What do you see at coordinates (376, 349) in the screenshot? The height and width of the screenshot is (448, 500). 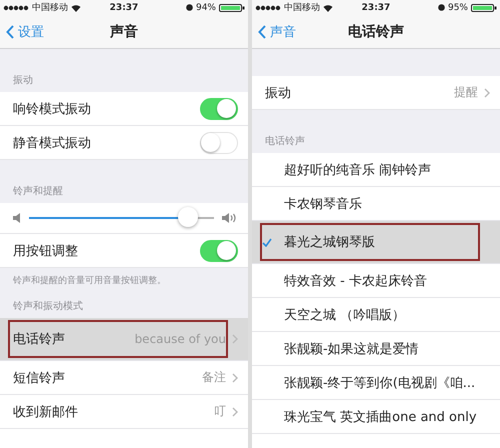 I see `ringtone-row: 张靓颖-如果这就是爱情` at bounding box center [376, 349].